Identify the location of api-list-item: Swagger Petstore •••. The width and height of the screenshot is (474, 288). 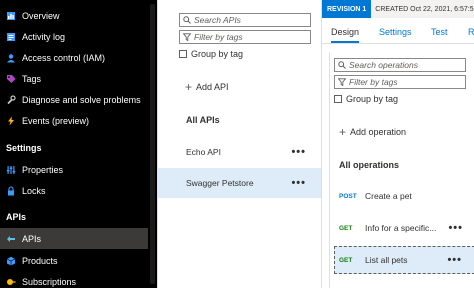
(240, 183).